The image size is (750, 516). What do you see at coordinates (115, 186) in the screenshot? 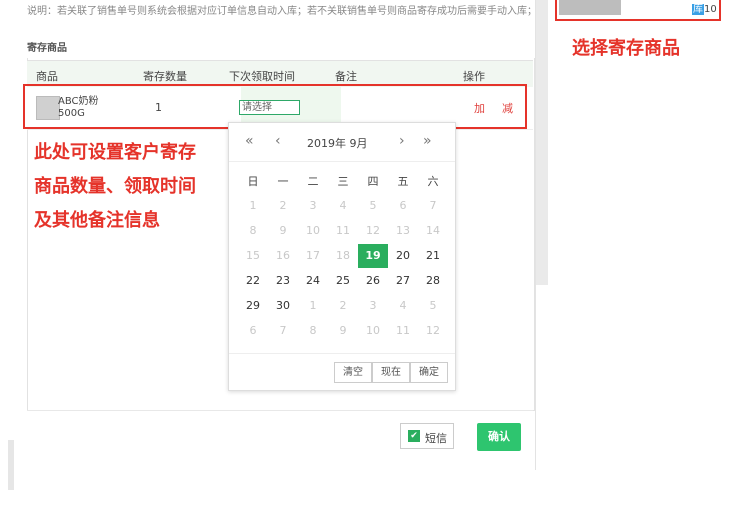
I see `annotation-left-line2: 商品数量、领取时间` at bounding box center [115, 186].